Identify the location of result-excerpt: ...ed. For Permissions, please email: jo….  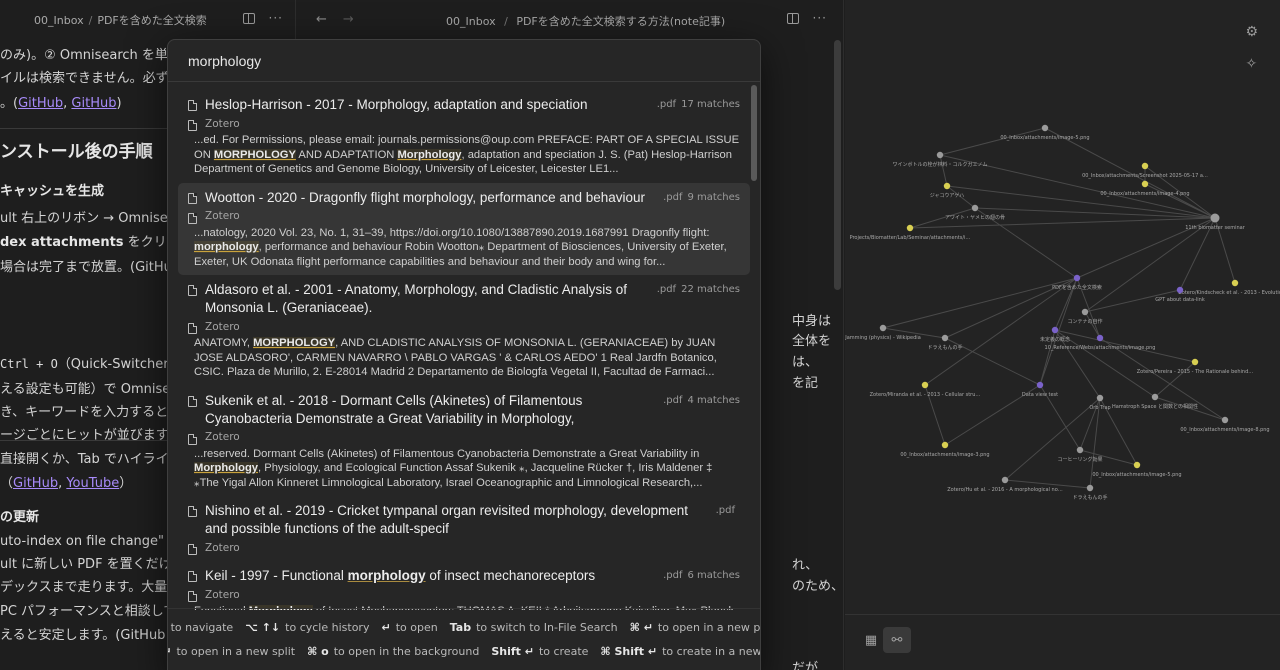
(464, 155).